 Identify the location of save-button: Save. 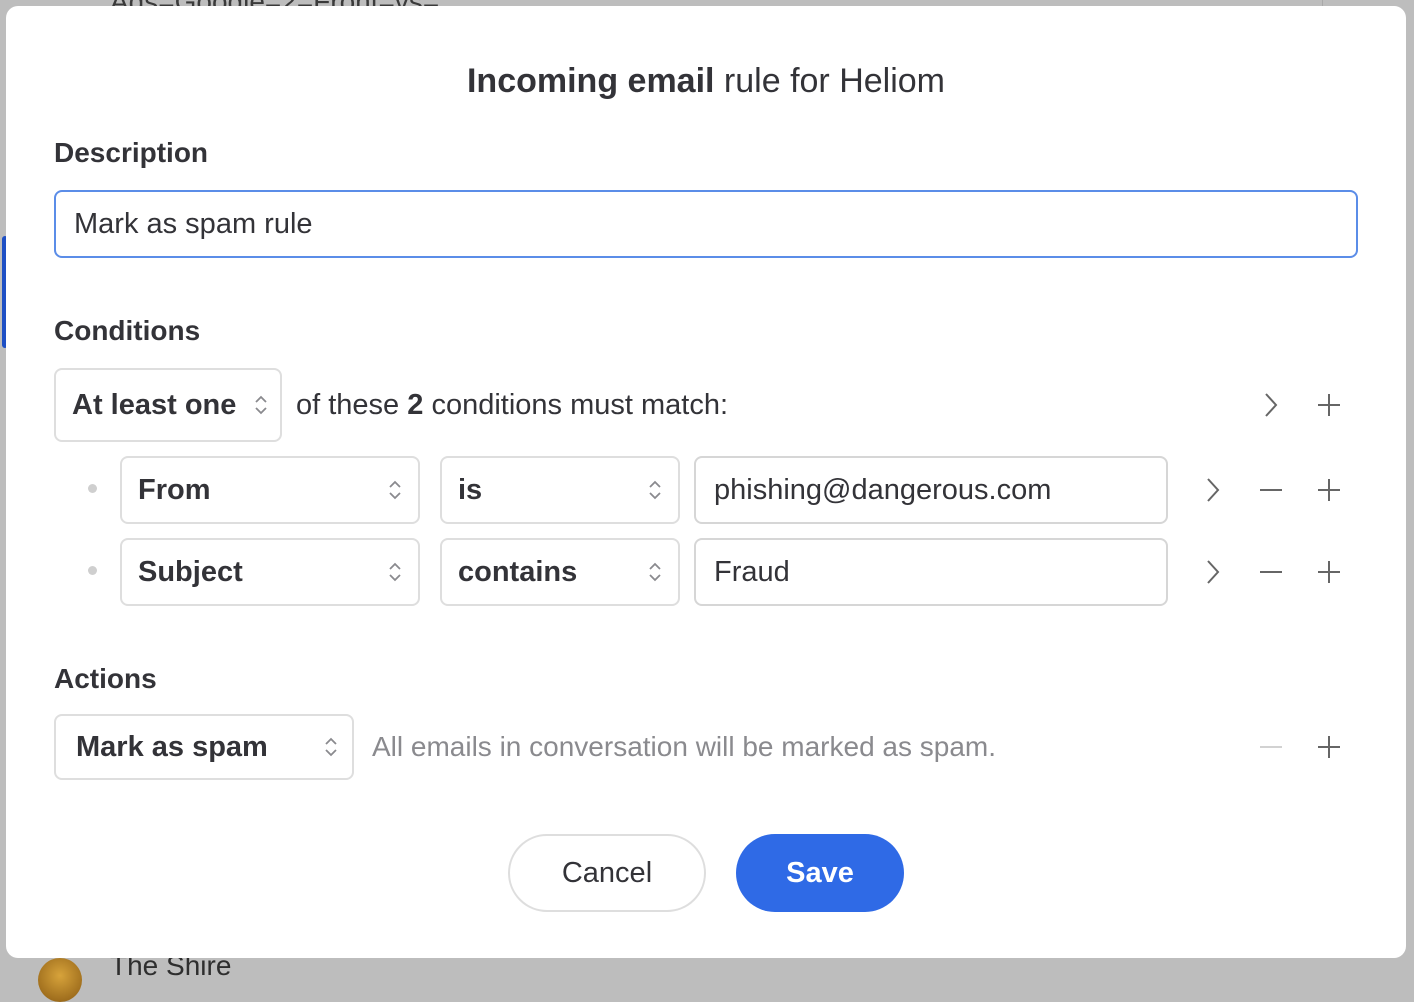
(820, 873).